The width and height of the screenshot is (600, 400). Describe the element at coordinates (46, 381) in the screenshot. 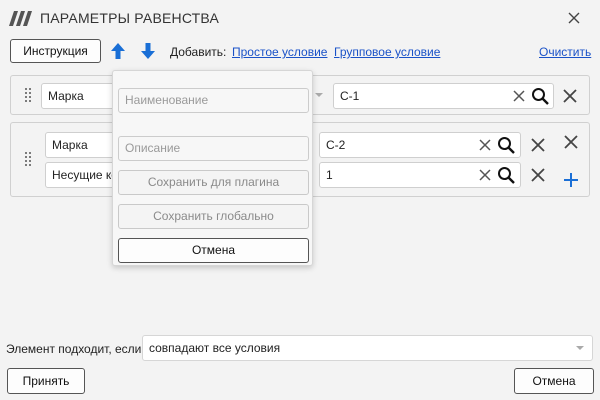

I see `accept-button: Принять` at that location.